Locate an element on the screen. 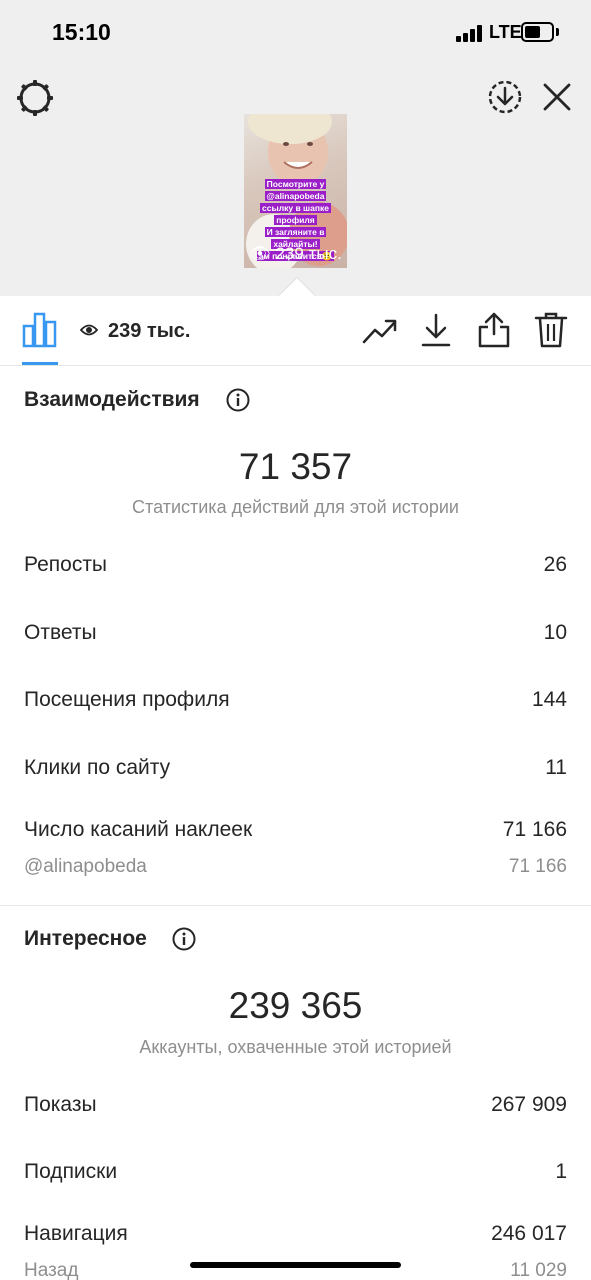  home-indicator is located at coordinates (295, 1265).